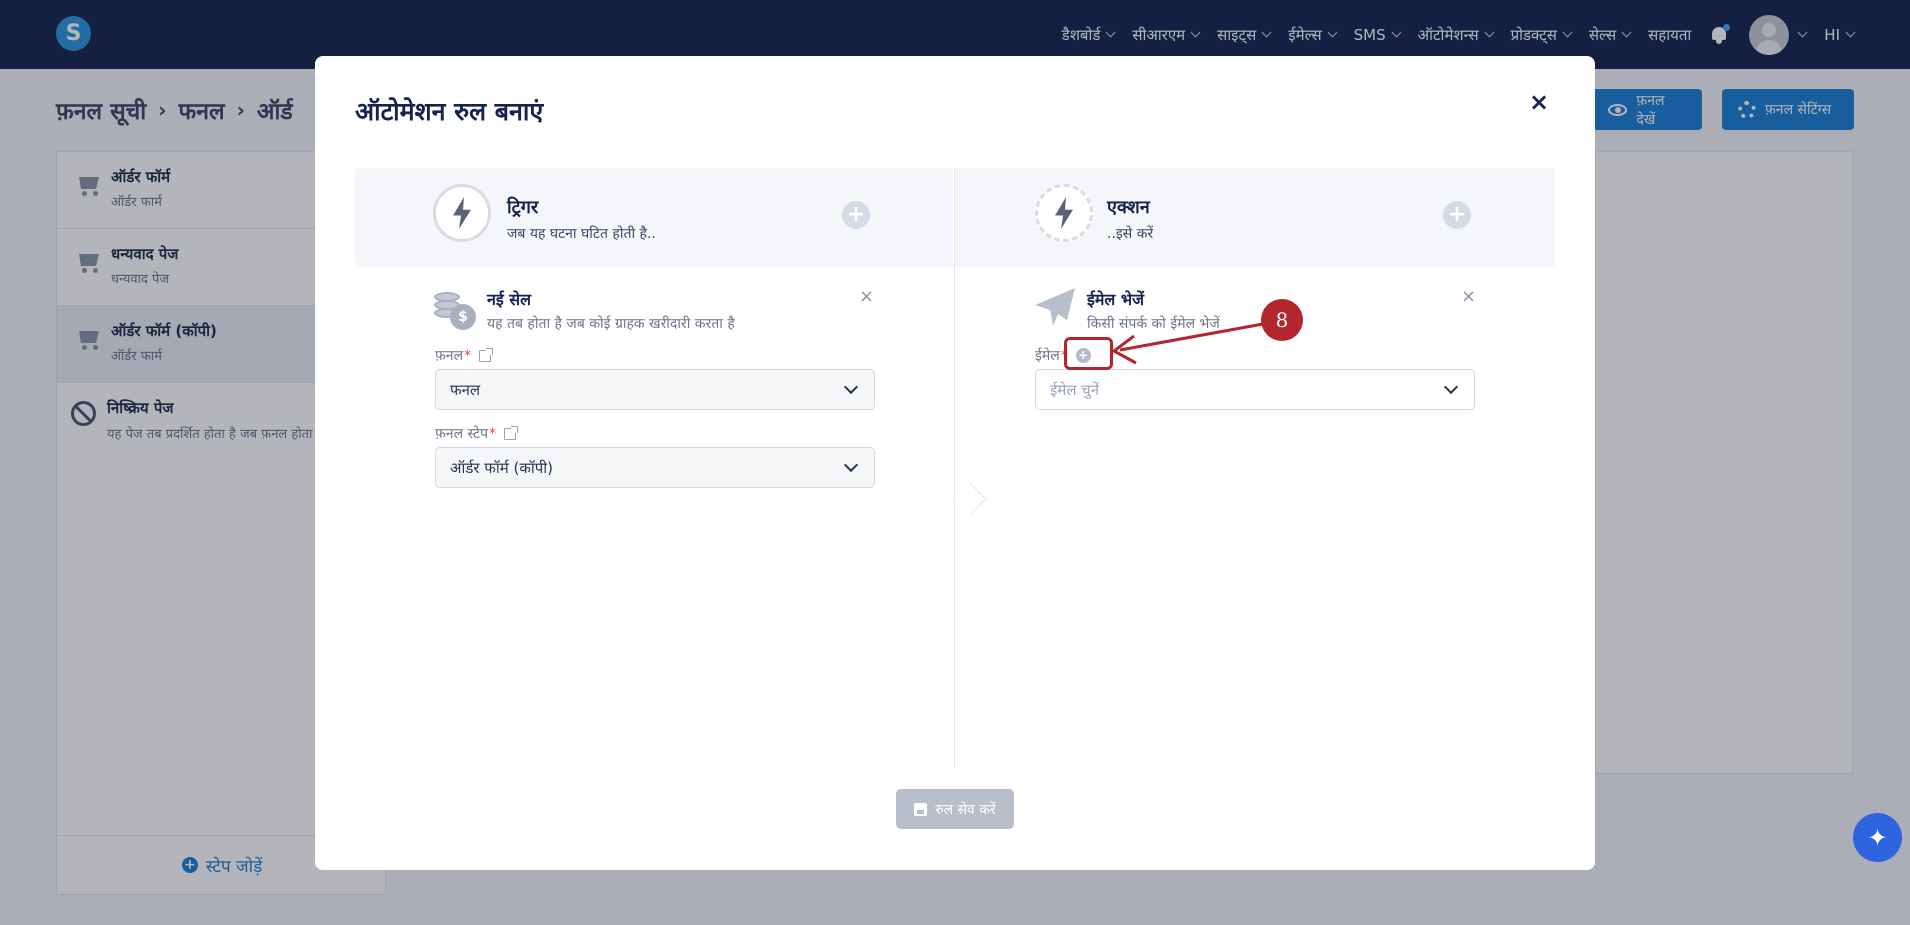 The image size is (1910, 925). Describe the element at coordinates (1457, 215) in the screenshot. I see `add-action-button: +` at that location.